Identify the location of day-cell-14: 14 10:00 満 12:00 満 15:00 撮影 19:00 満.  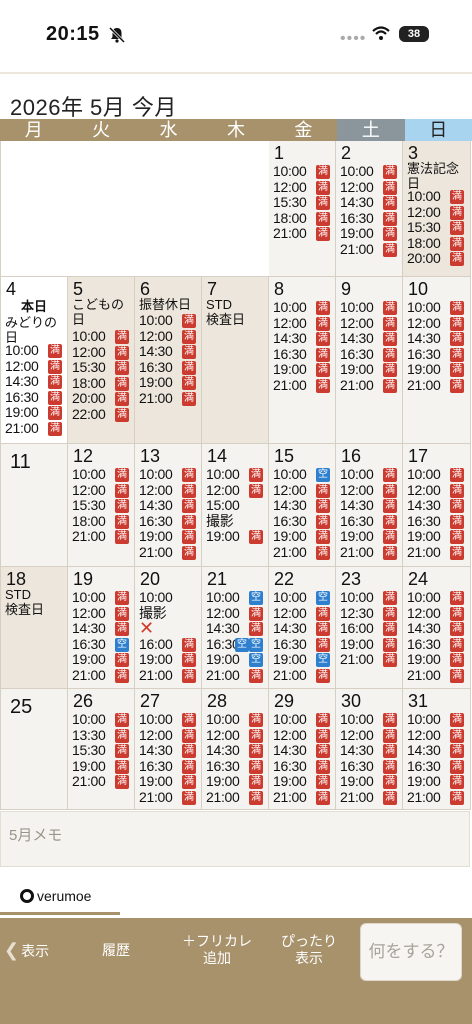
(235, 505).